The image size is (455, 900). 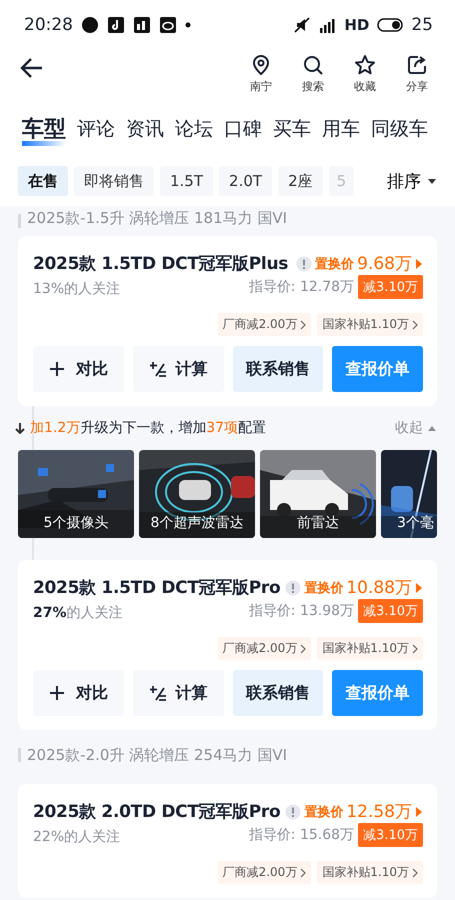 I want to click on feature-caption: 8个超声波雷达, so click(x=197, y=523).